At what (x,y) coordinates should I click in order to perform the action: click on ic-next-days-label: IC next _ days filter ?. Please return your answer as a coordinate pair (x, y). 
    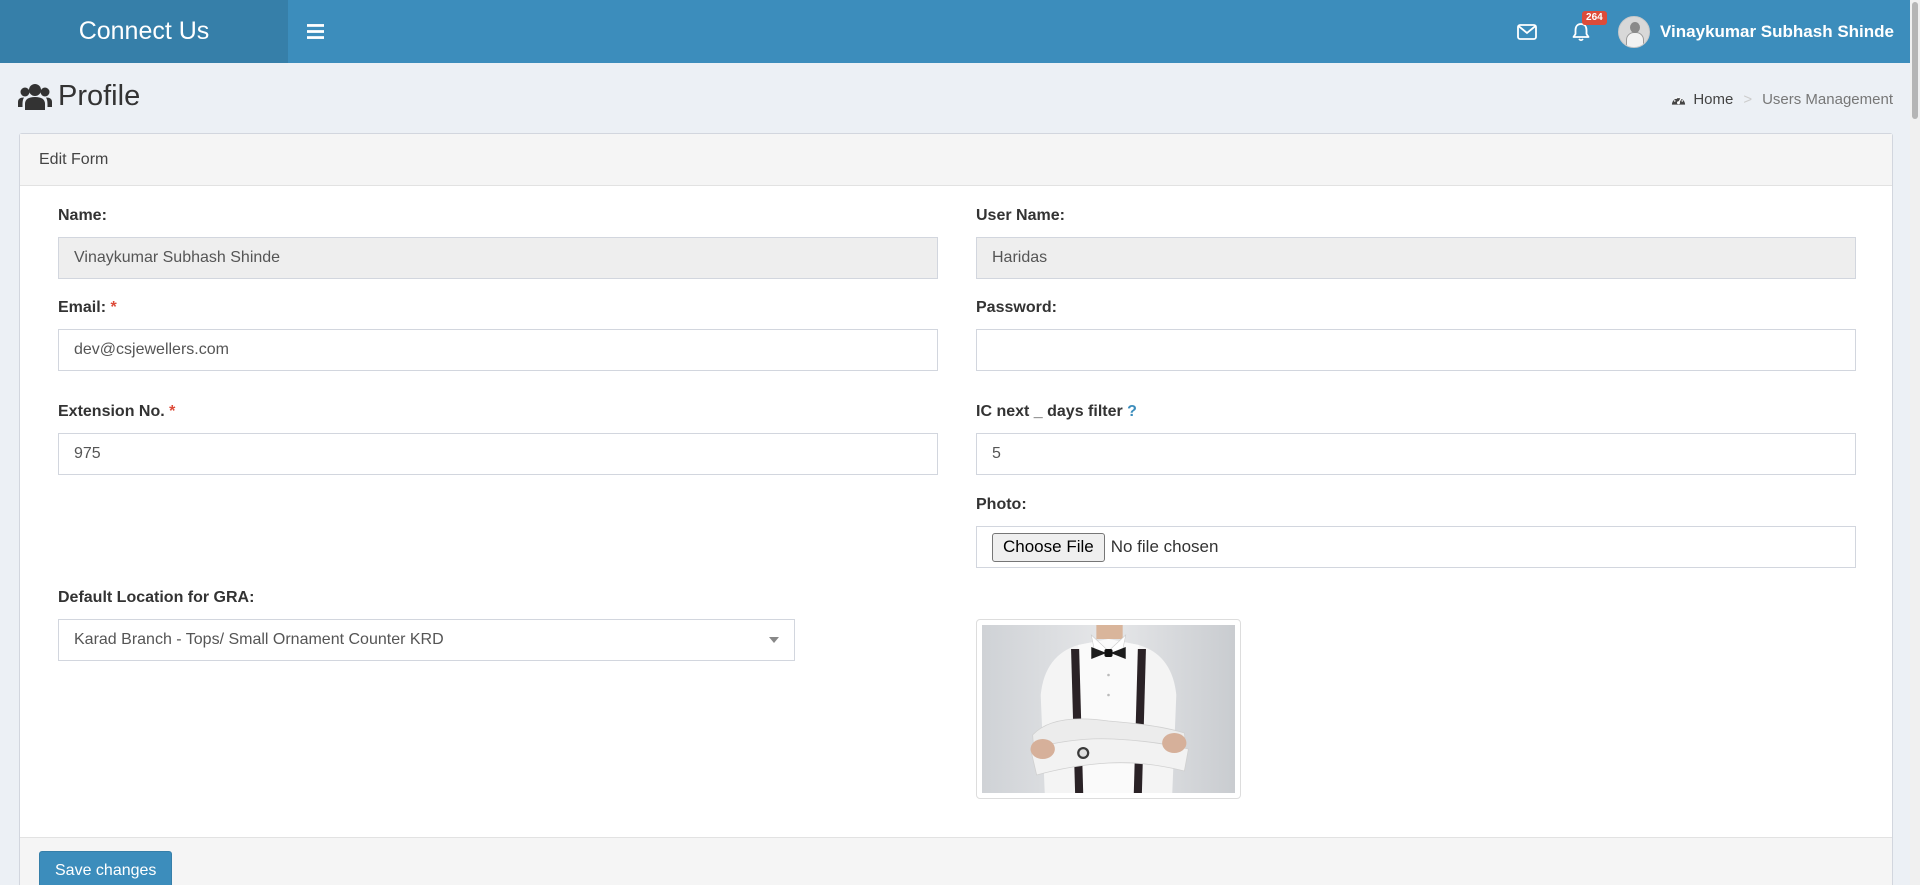
    Looking at the image, I should click on (1056, 412).